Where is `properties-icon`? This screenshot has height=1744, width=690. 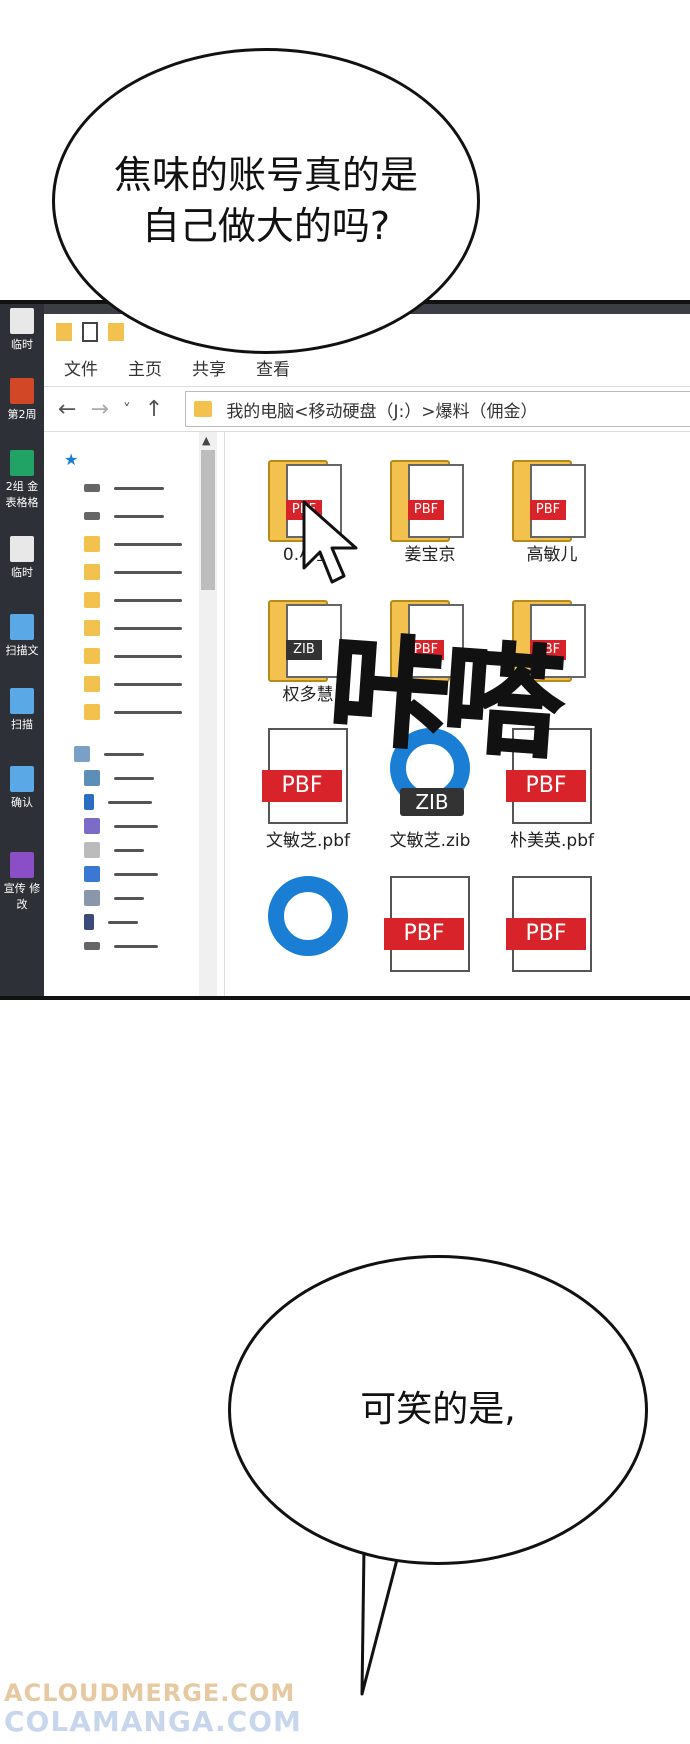 properties-icon is located at coordinates (90, 332).